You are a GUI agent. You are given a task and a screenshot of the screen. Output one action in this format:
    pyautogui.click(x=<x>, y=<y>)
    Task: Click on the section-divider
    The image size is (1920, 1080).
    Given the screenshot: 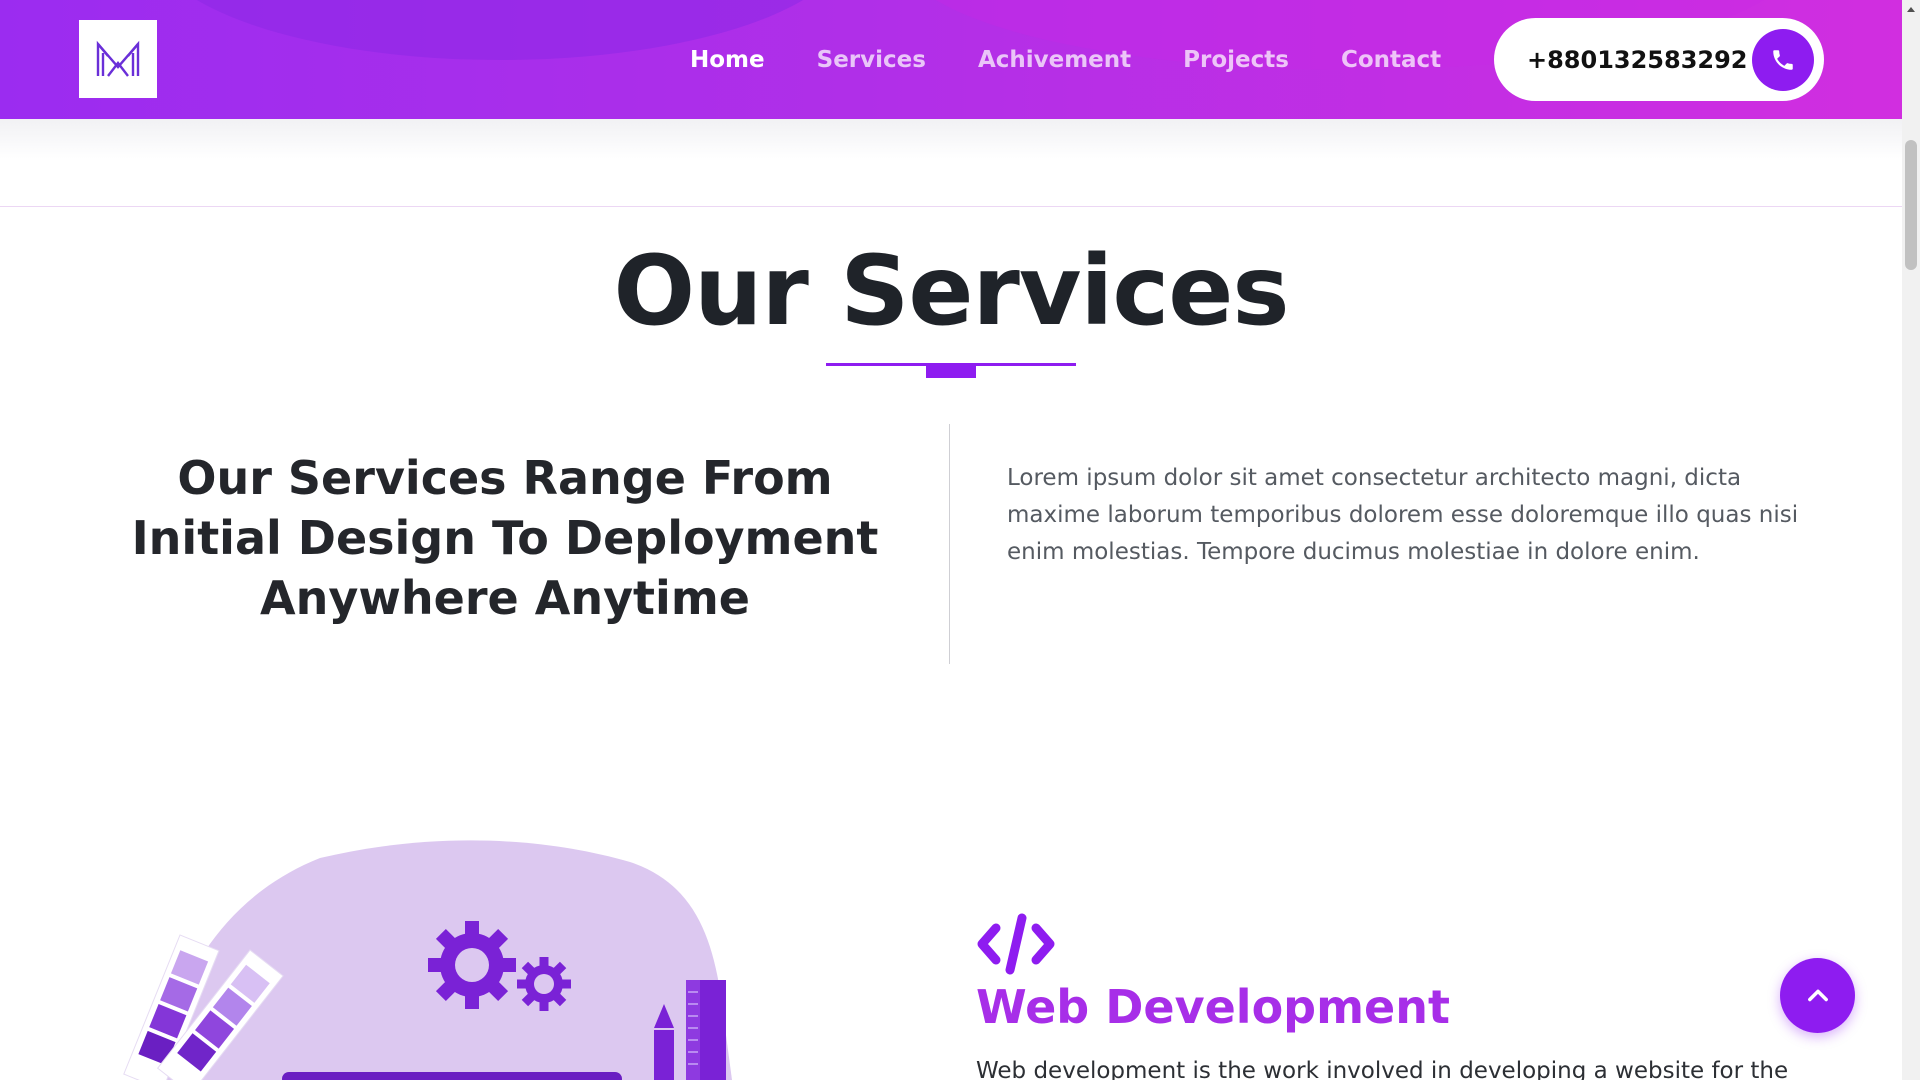 What is the action you would take?
    pyautogui.click(x=951, y=206)
    